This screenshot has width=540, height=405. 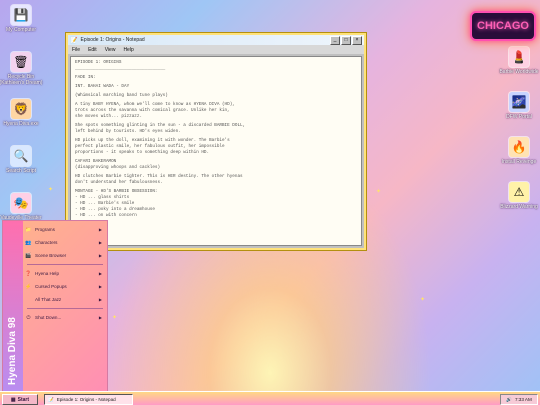 I want to click on close-button: ×, so click(x=357, y=40).